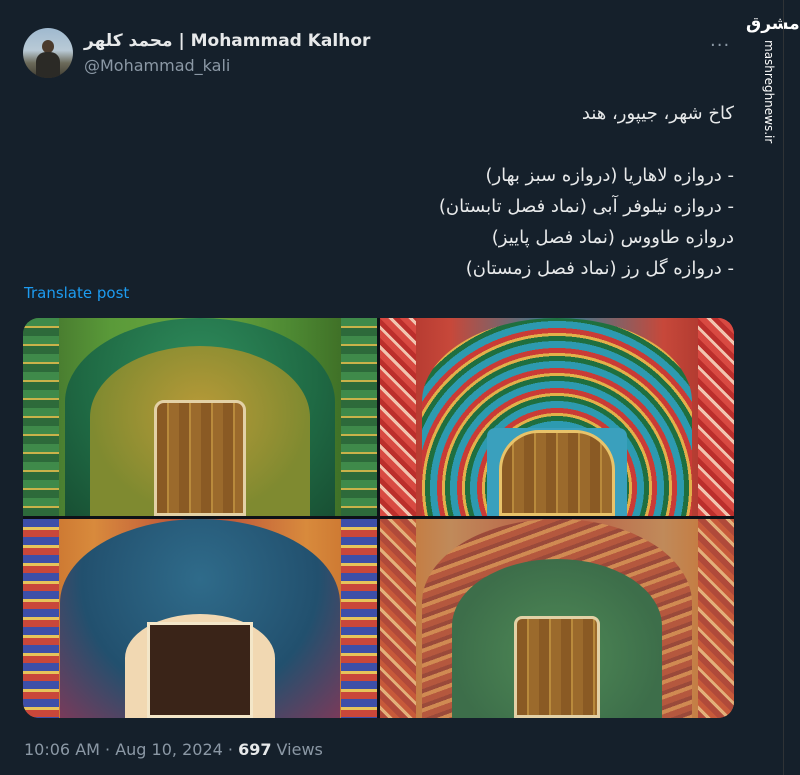 The height and width of the screenshot is (775, 800). I want to click on tweet-line: کاخ شهر، جیپور، هند, so click(657, 113).